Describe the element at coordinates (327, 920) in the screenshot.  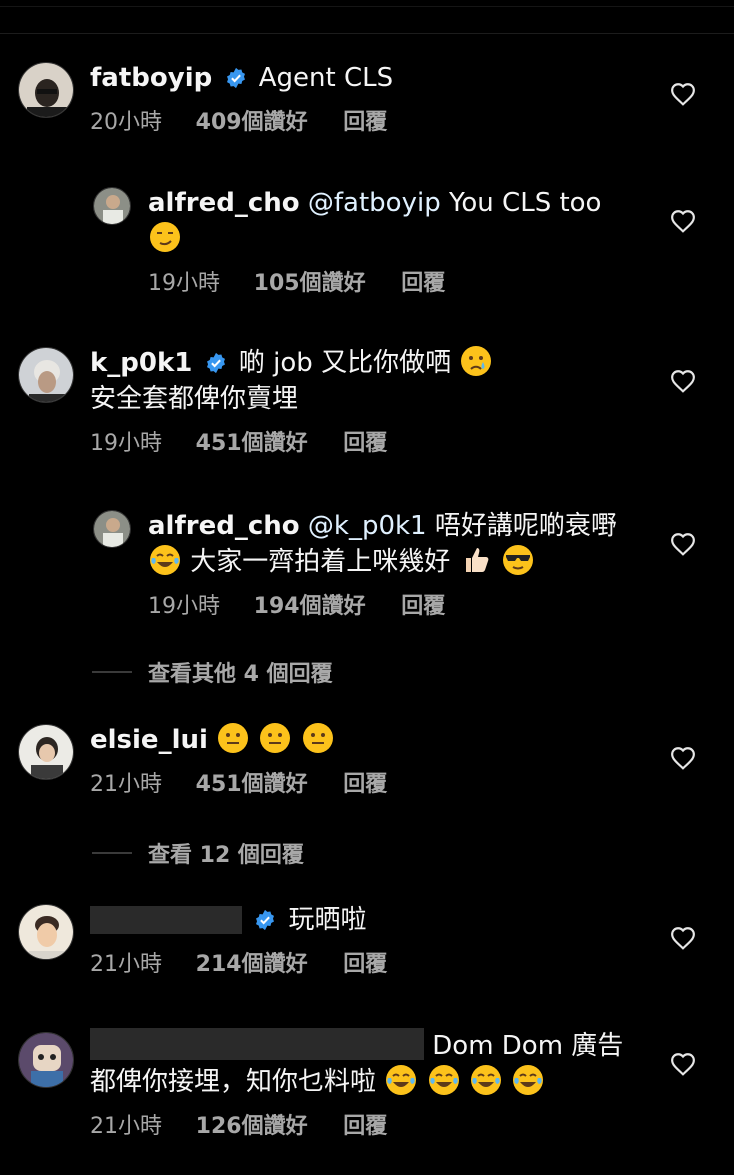
I see `comment-text: 玩晒啦` at that location.